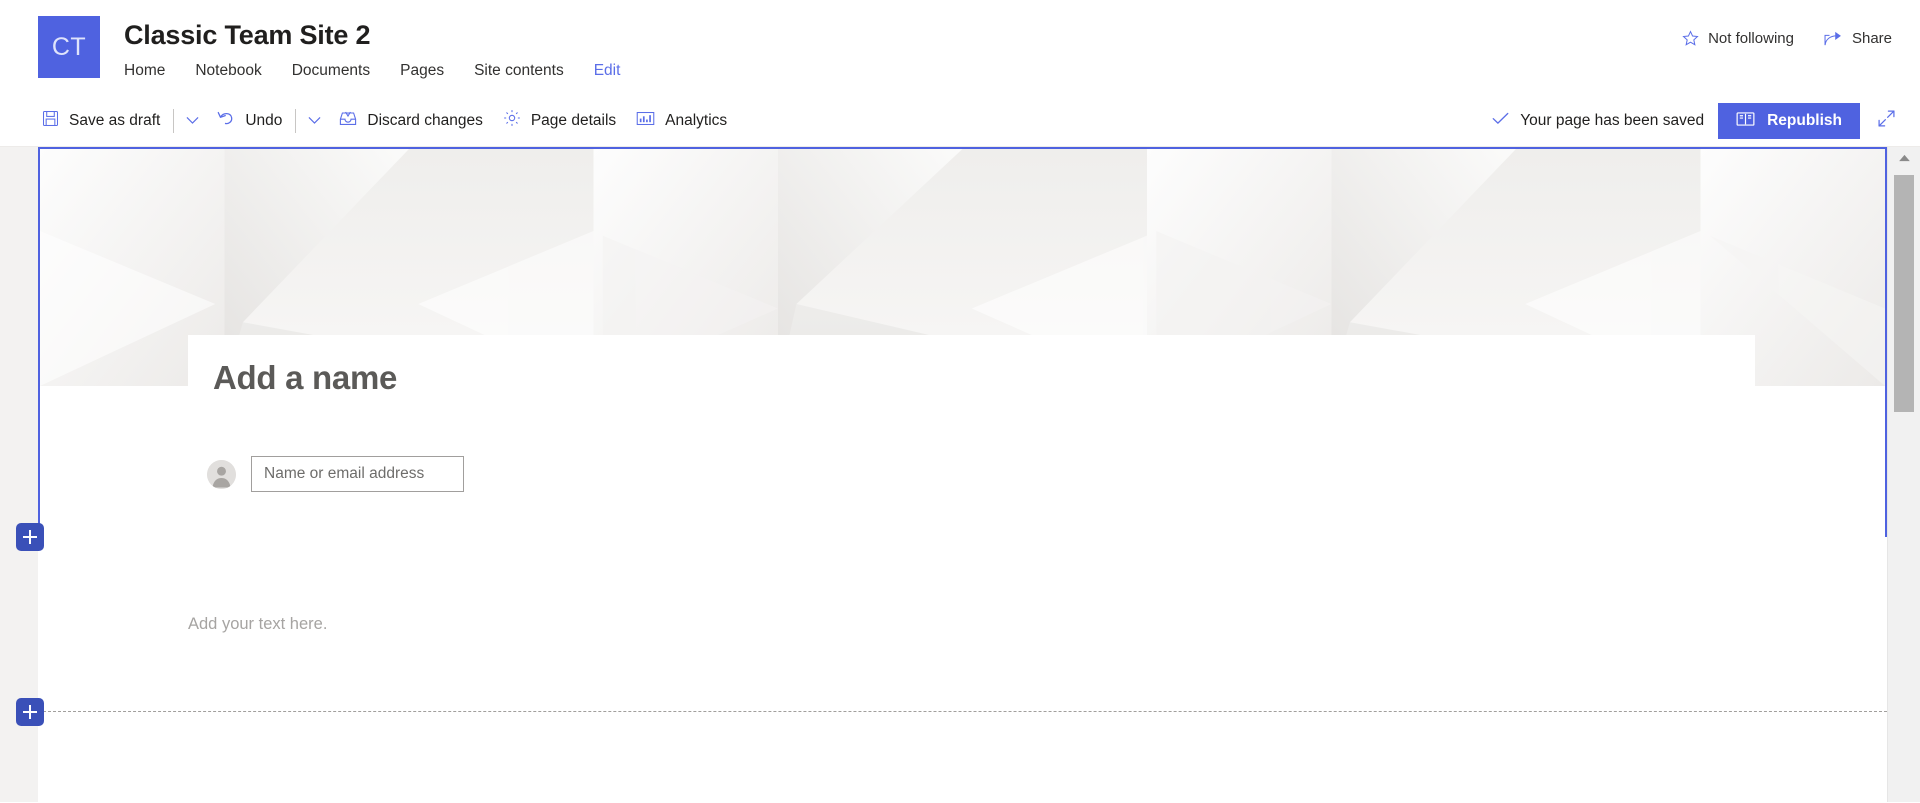 The width and height of the screenshot is (1920, 803). I want to click on undo-arrow-icon, so click(226, 121).